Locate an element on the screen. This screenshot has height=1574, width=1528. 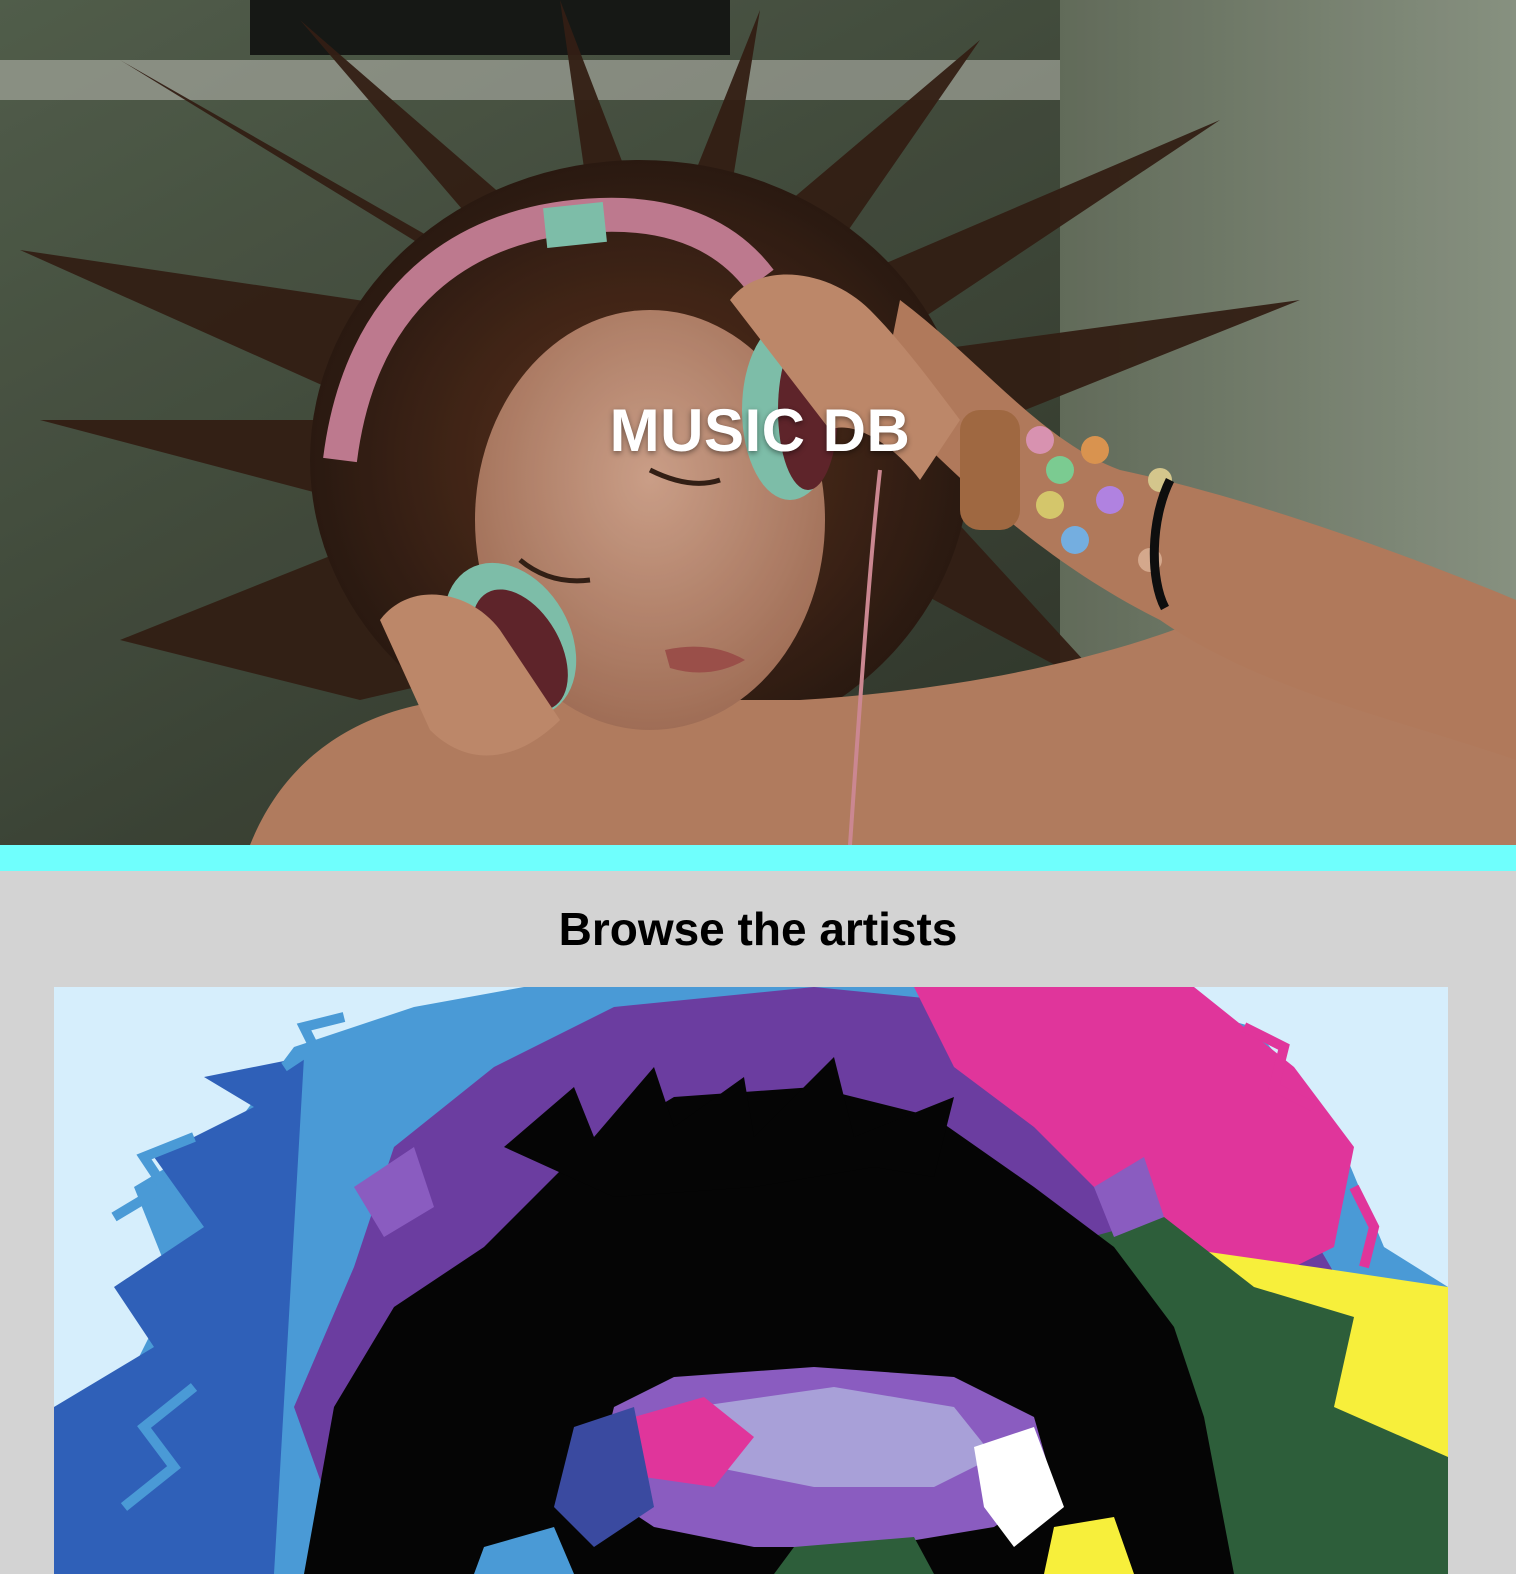
site-title: MUSIC DB is located at coordinates (760, 430).